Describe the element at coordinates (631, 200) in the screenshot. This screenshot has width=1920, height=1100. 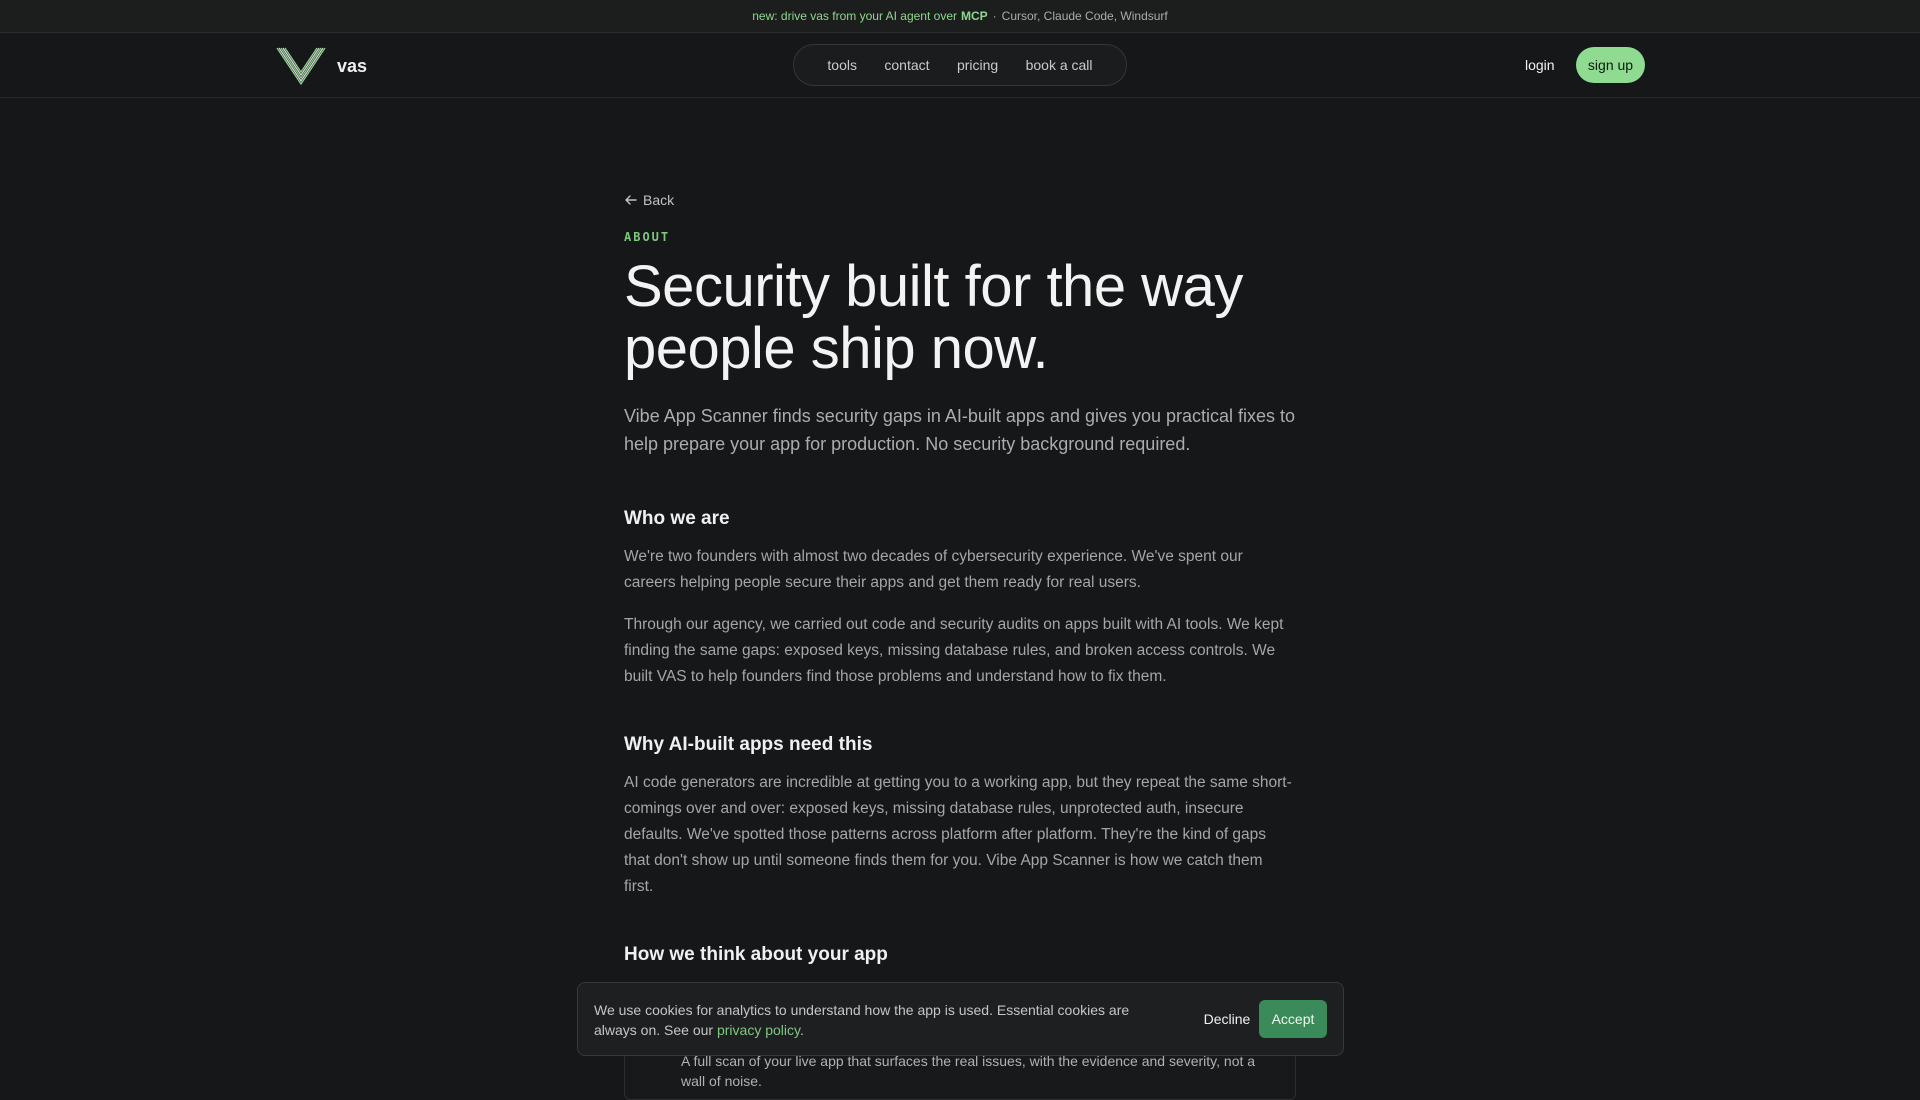
I see `arrow-left-icon` at that location.